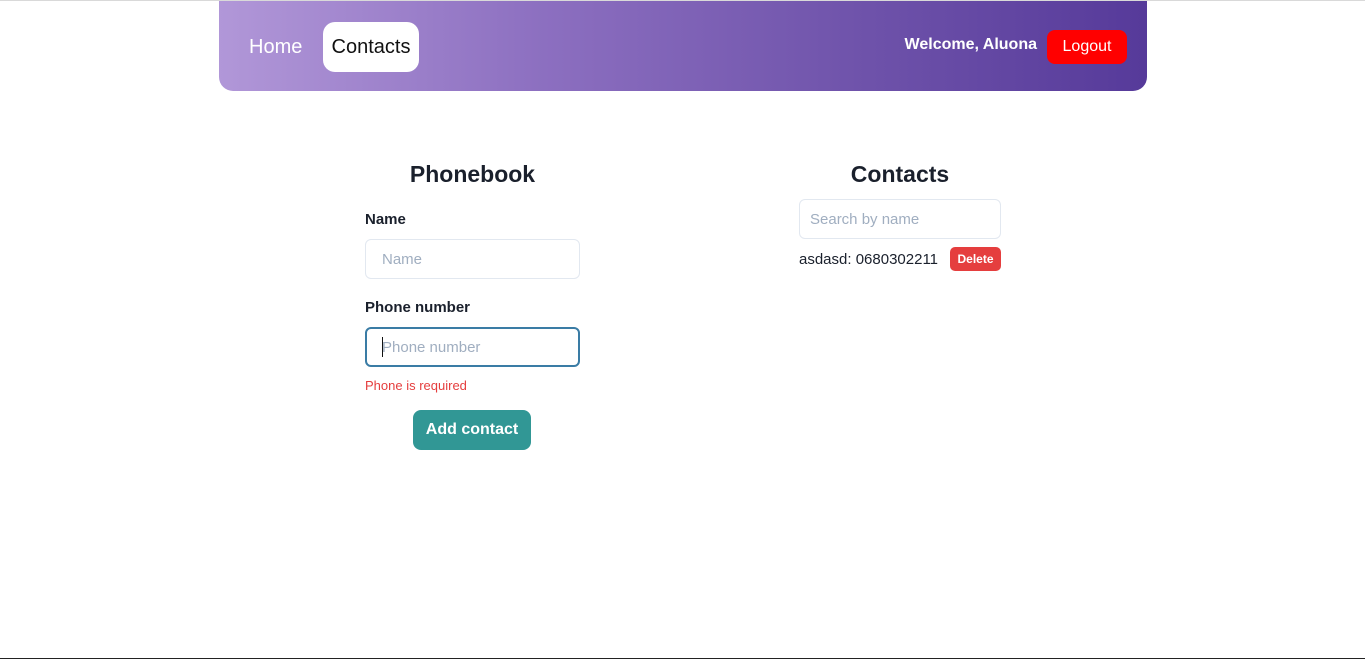 The image size is (1365, 659). What do you see at coordinates (970, 44) in the screenshot?
I see `welcome-message: Welcome, Aluona` at bounding box center [970, 44].